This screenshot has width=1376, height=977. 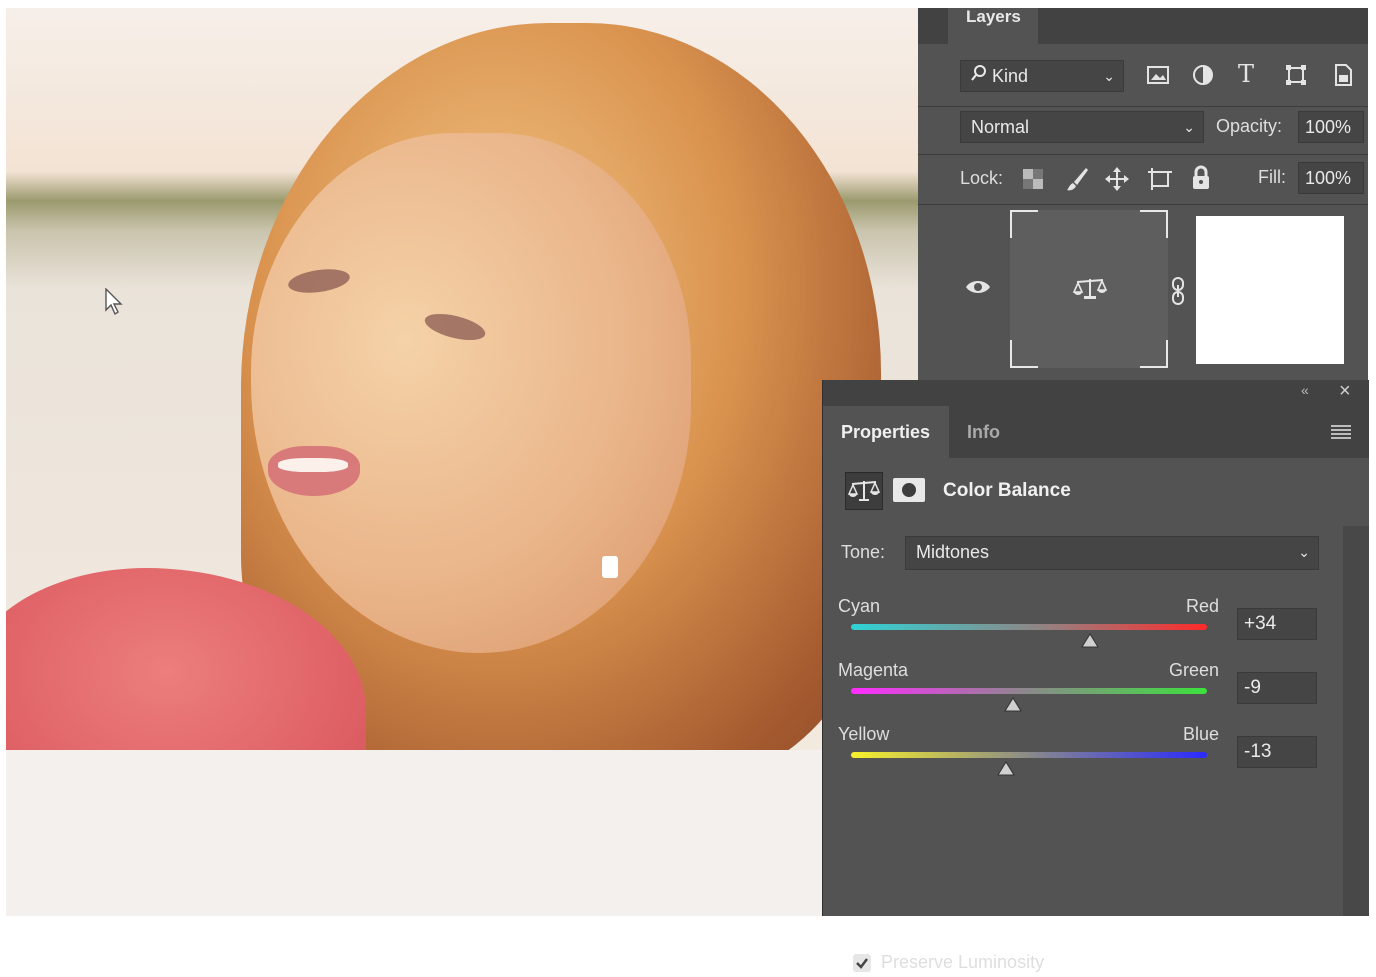 What do you see at coordinates (1296, 77) in the screenshot?
I see `shape-filter-icon` at bounding box center [1296, 77].